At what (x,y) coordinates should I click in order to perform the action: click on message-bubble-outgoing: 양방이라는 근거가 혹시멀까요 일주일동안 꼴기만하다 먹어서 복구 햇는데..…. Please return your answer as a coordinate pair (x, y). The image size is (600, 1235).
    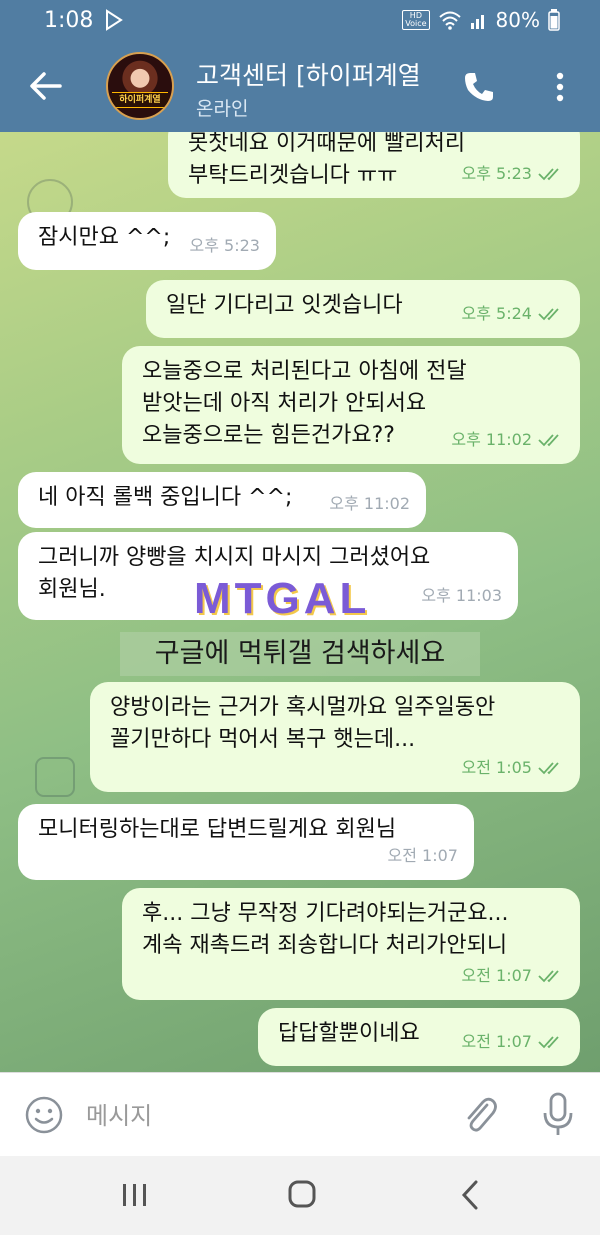
    Looking at the image, I should click on (335, 737).